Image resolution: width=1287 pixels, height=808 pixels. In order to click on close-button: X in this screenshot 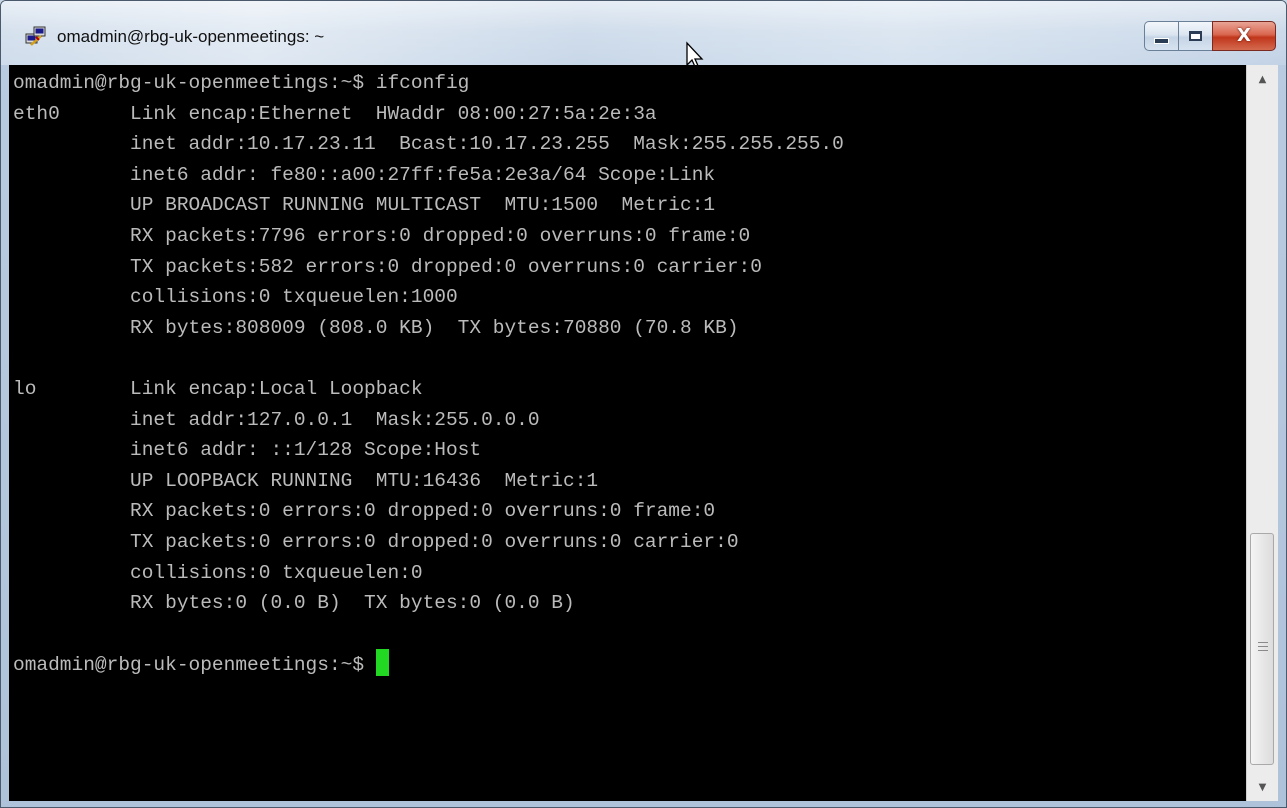, I will do `click(1244, 36)`.